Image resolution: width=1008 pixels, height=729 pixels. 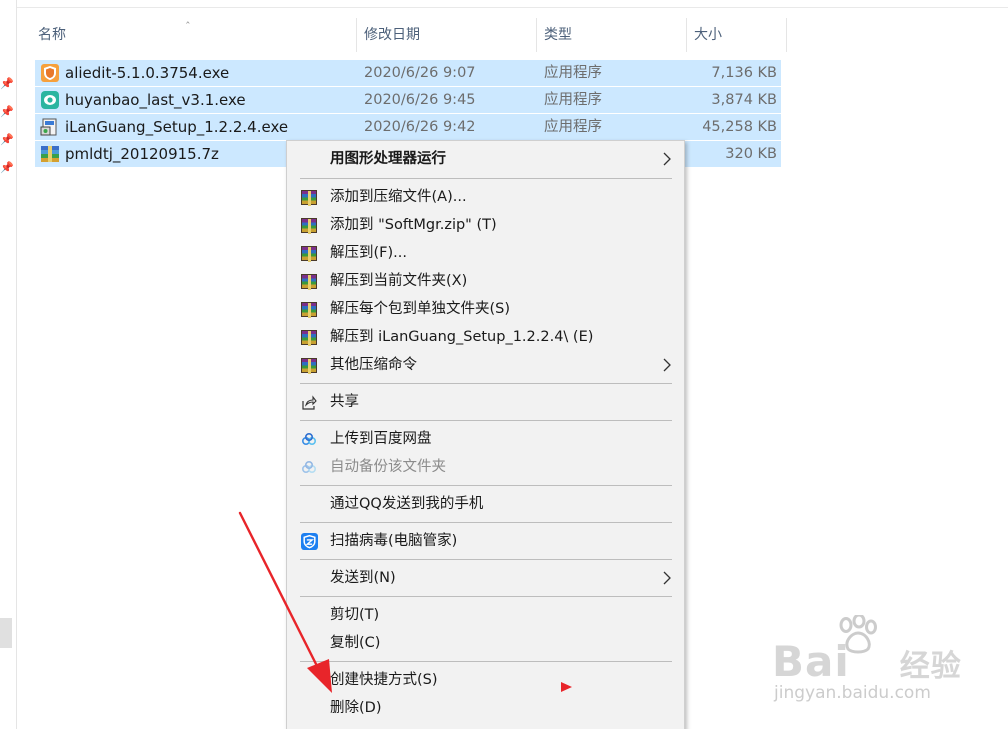 What do you see at coordinates (50, 100) in the screenshot?
I see `huyanbao-eye-icon` at bounding box center [50, 100].